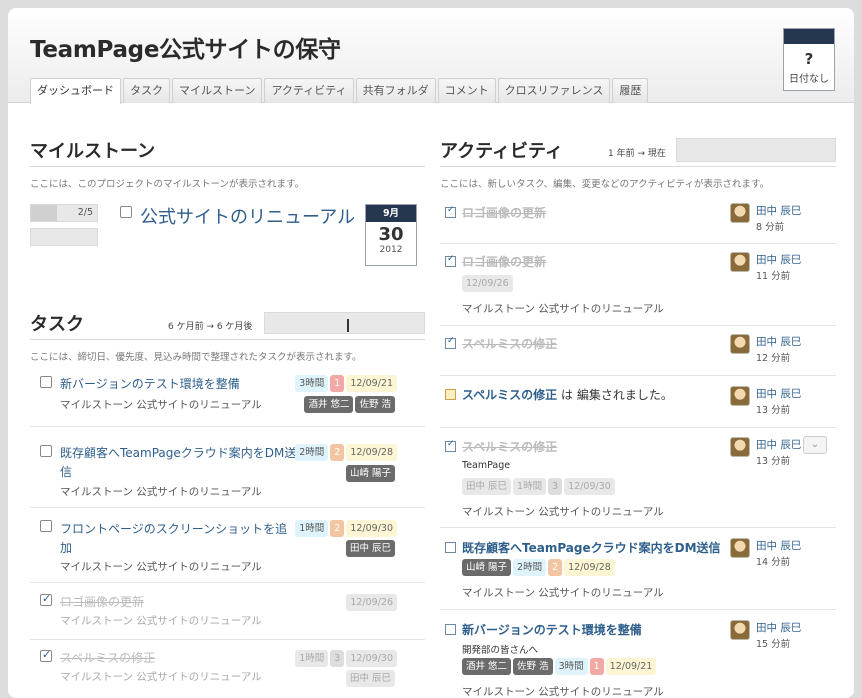 The height and width of the screenshot is (698, 862). What do you see at coordinates (185, 50) in the screenshot?
I see `page-title: TeamPage公式サイトの保守` at bounding box center [185, 50].